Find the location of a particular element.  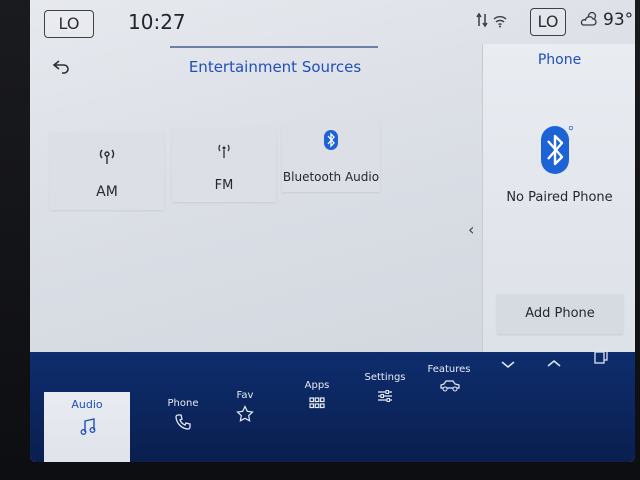

climate-left-button: LO is located at coordinates (69, 24).